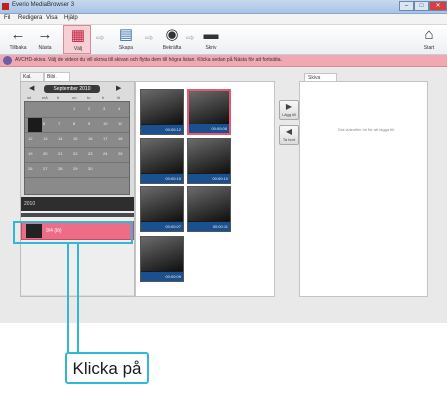 Image resolution: width=447 pixels, height=394 pixels. I want to click on date-list-header: 2010, so click(77, 204).